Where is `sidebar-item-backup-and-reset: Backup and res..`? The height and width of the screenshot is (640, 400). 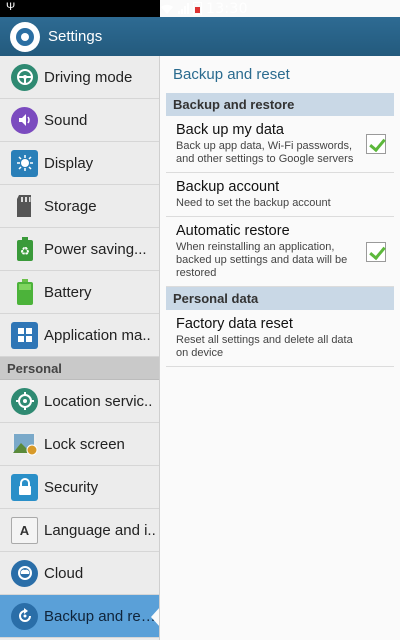
sidebar-item-backup-and-reset: Backup and res.. is located at coordinates (79, 616).